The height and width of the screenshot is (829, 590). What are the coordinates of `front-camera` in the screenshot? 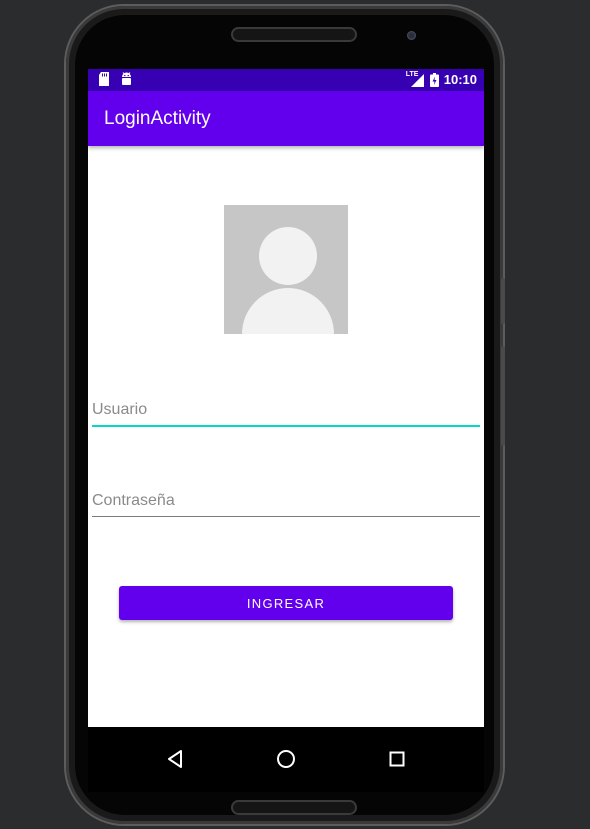 It's located at (411, 35).